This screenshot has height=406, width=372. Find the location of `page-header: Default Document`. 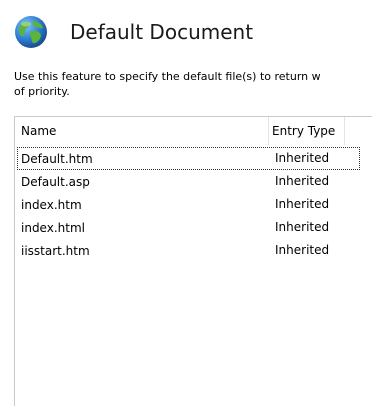

page-header: Default Document is located at coordinates (133, 32).